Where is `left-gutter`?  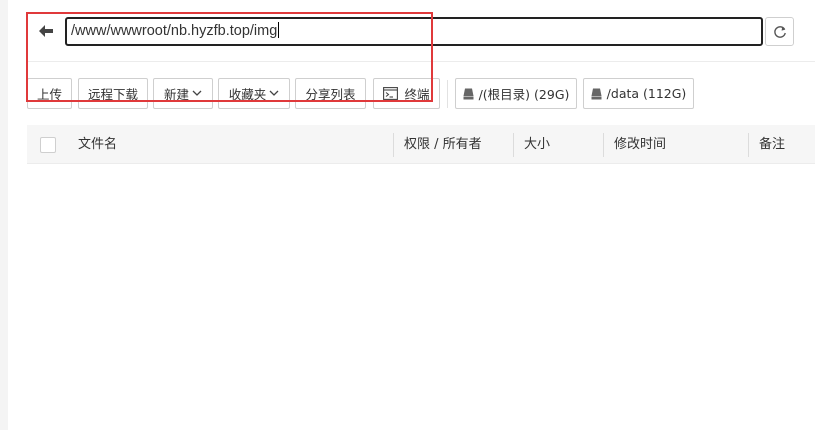
left-gutter is located at coordinates (4, 215).